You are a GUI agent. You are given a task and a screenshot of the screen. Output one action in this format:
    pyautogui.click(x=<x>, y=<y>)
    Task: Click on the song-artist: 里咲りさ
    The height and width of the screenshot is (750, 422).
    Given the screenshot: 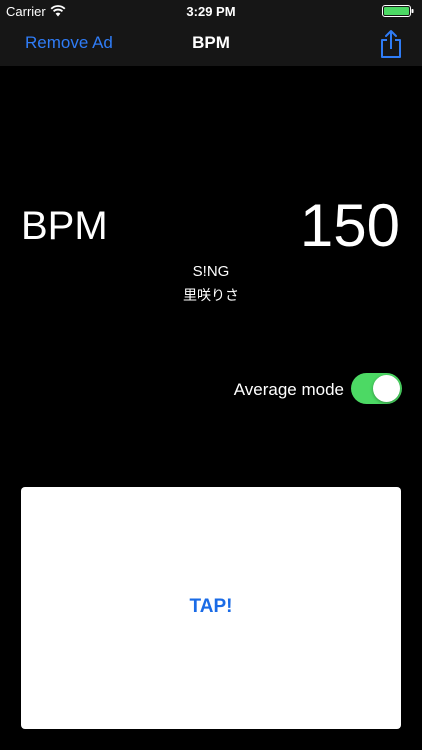 What is the action you would take?
    pyautogui.click(x=211, y=295)
    